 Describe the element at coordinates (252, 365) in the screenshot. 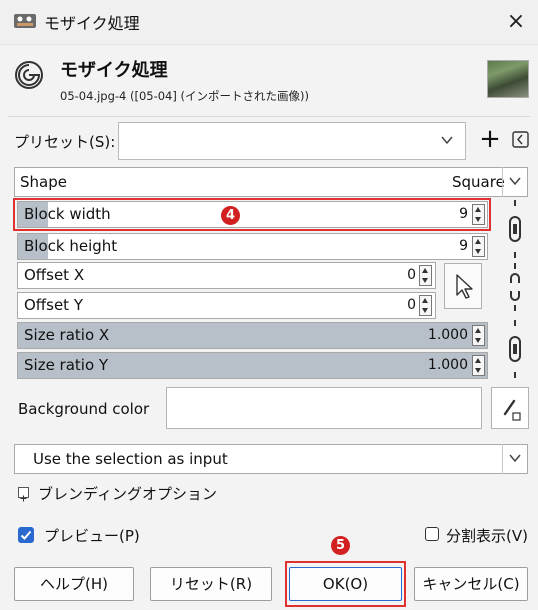

I see `size-ratio-y-field: Size ratio Y 1.000` at that location.